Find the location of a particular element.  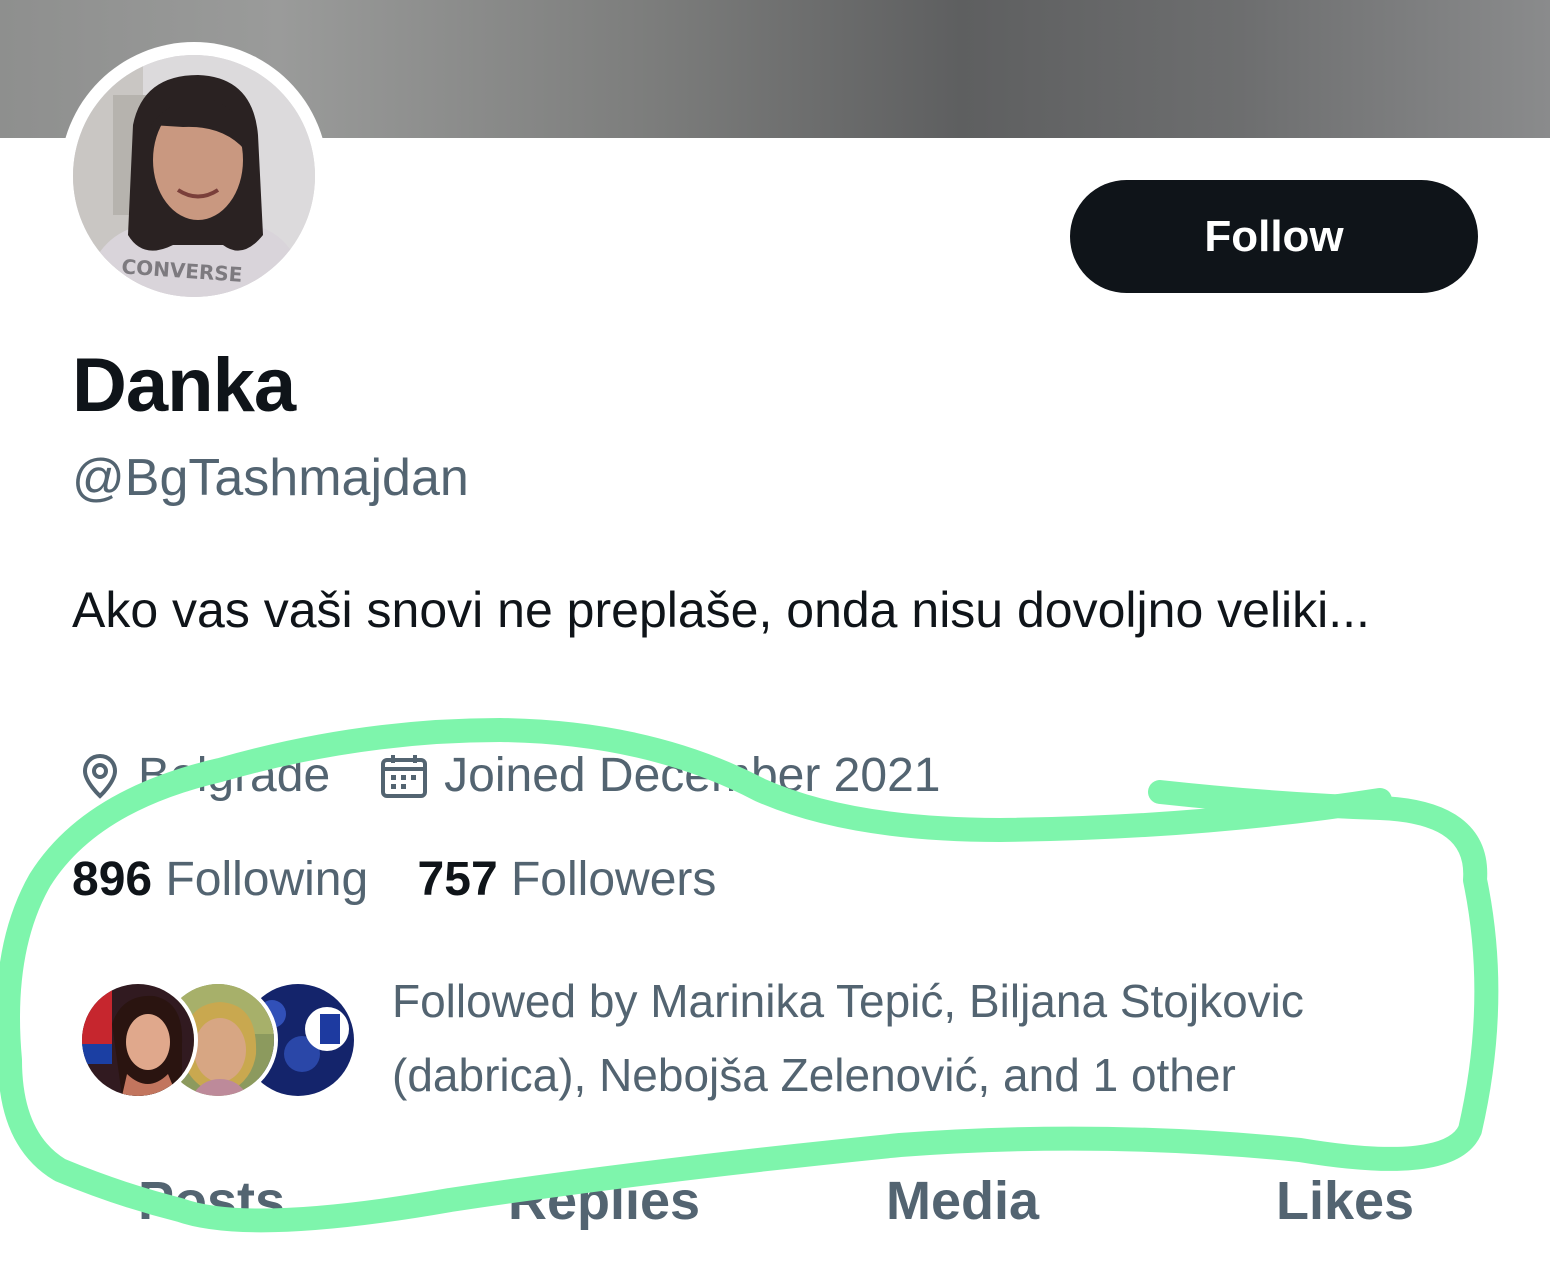

profile-tabs: Posts Replies Media Likes is located at coordinates (775, 1215).